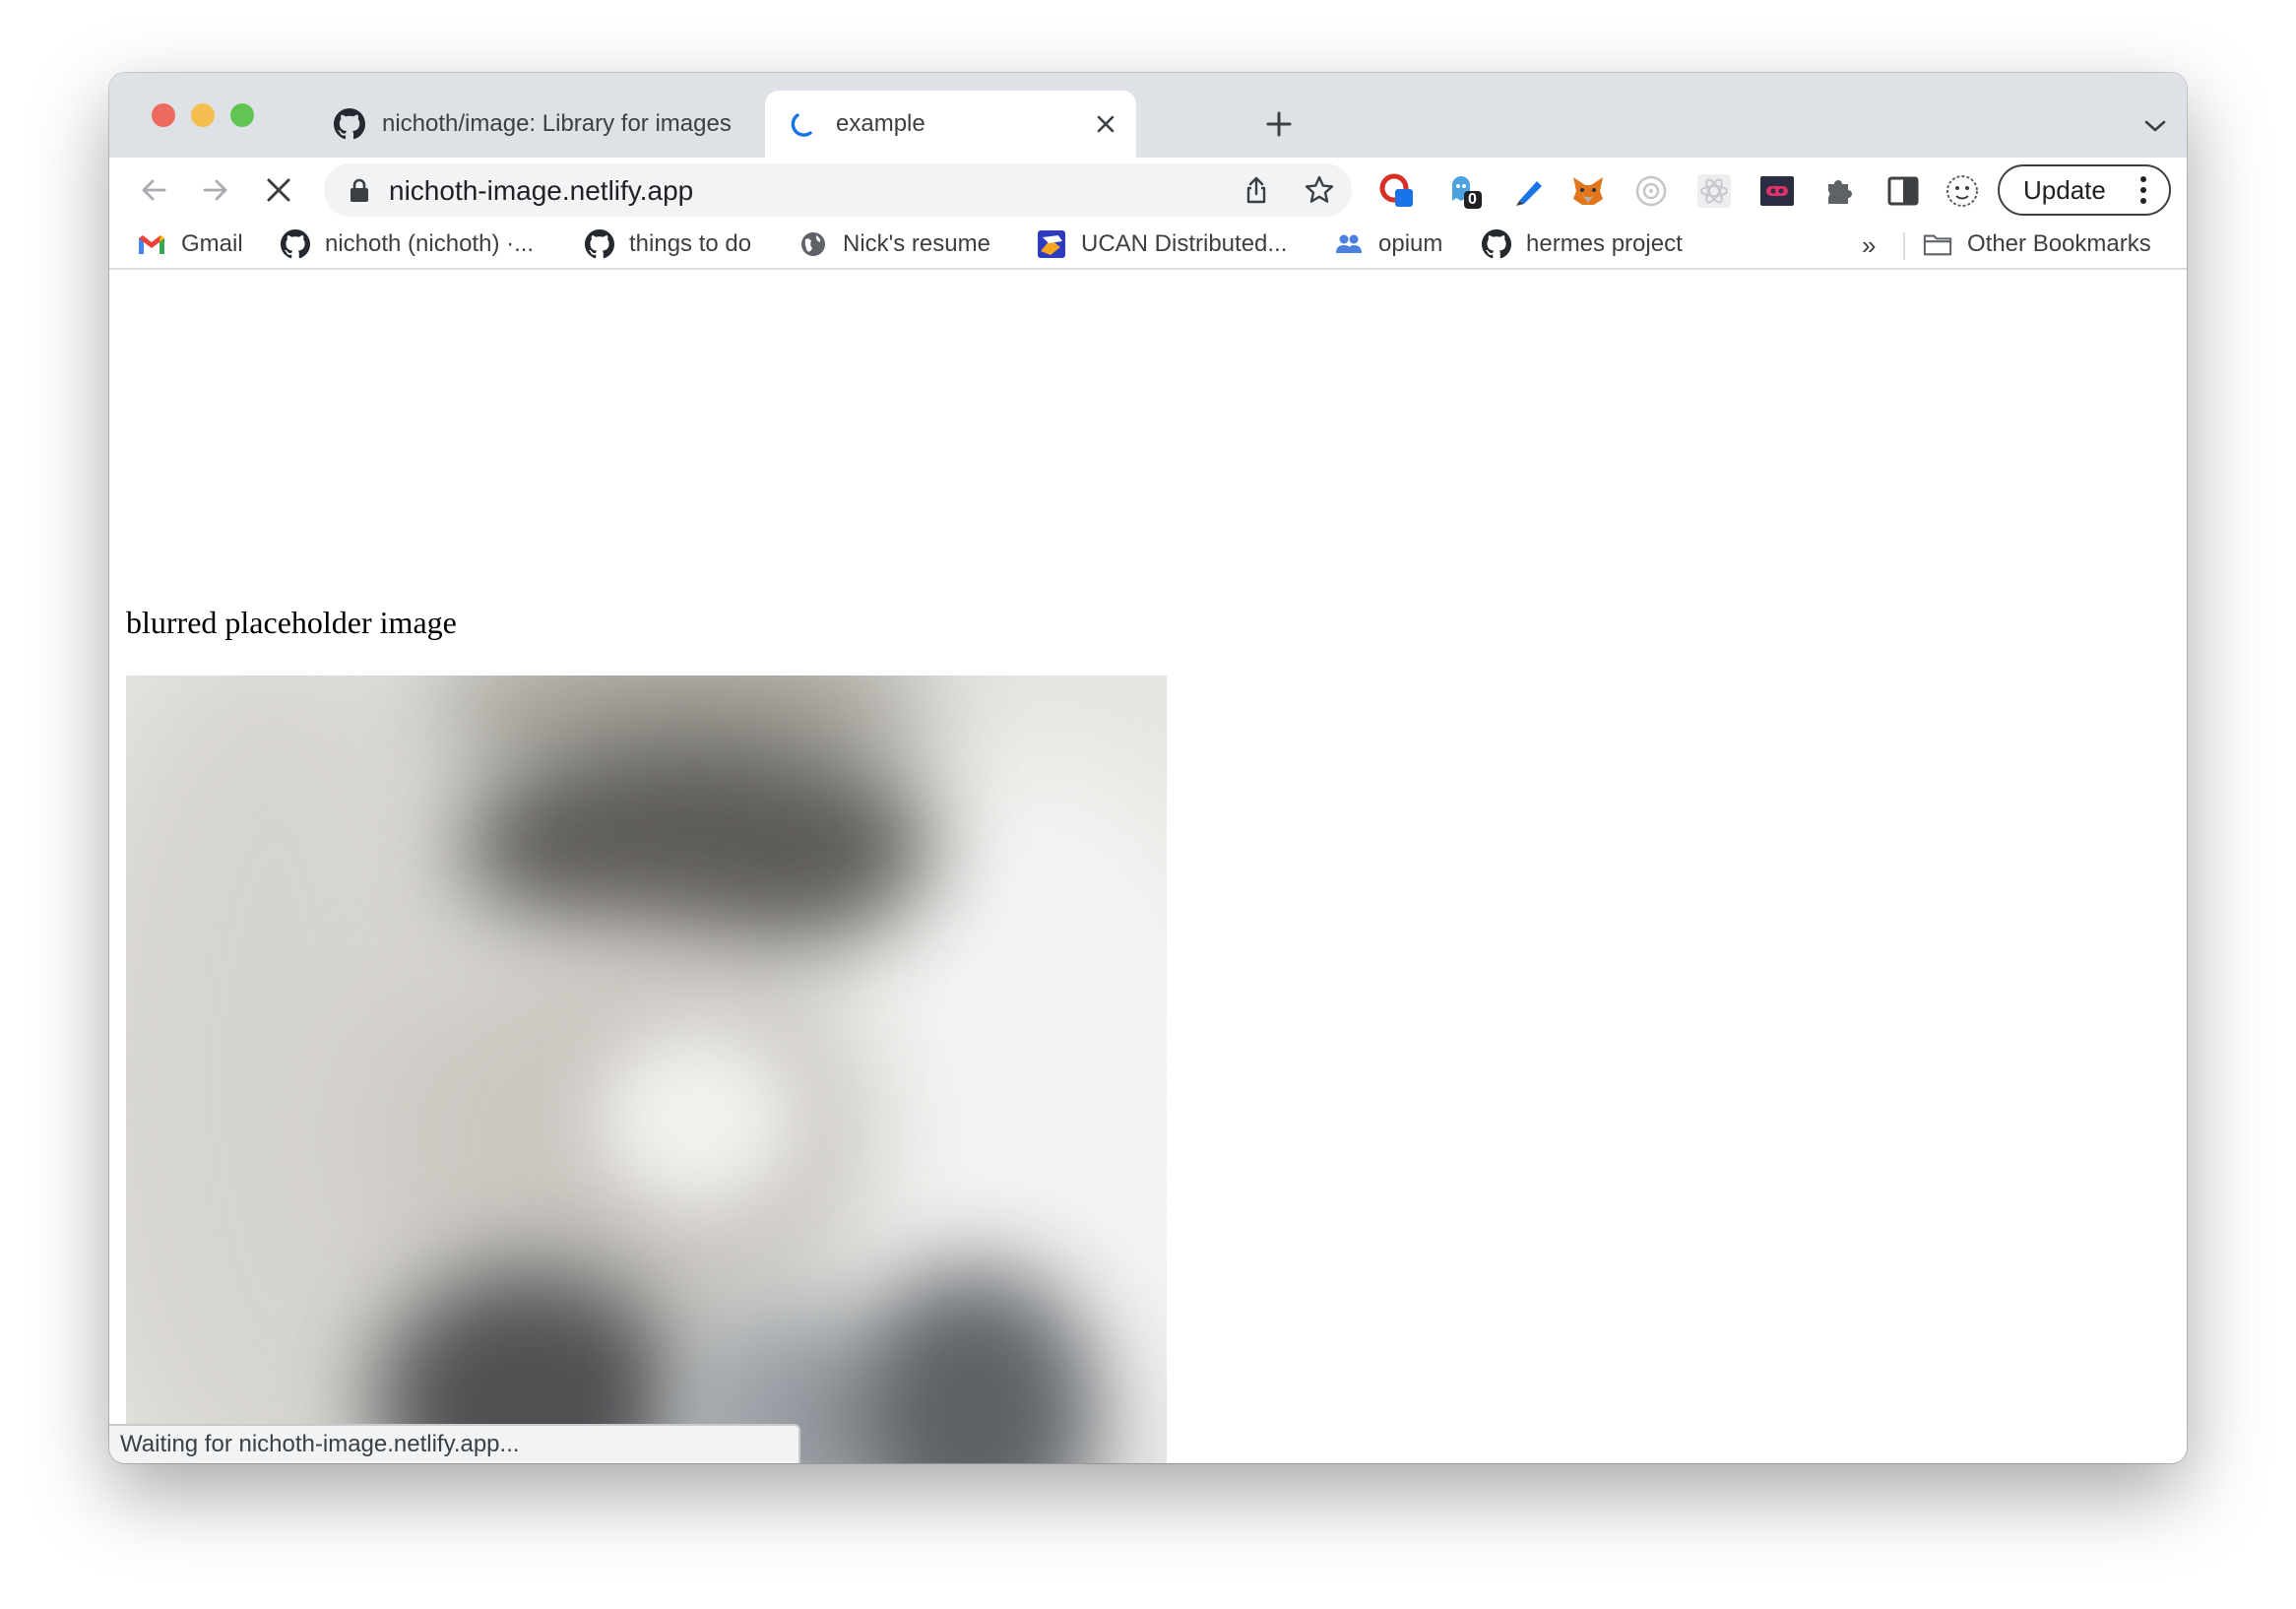  I want to click on share-icon, so click(1256, 190).